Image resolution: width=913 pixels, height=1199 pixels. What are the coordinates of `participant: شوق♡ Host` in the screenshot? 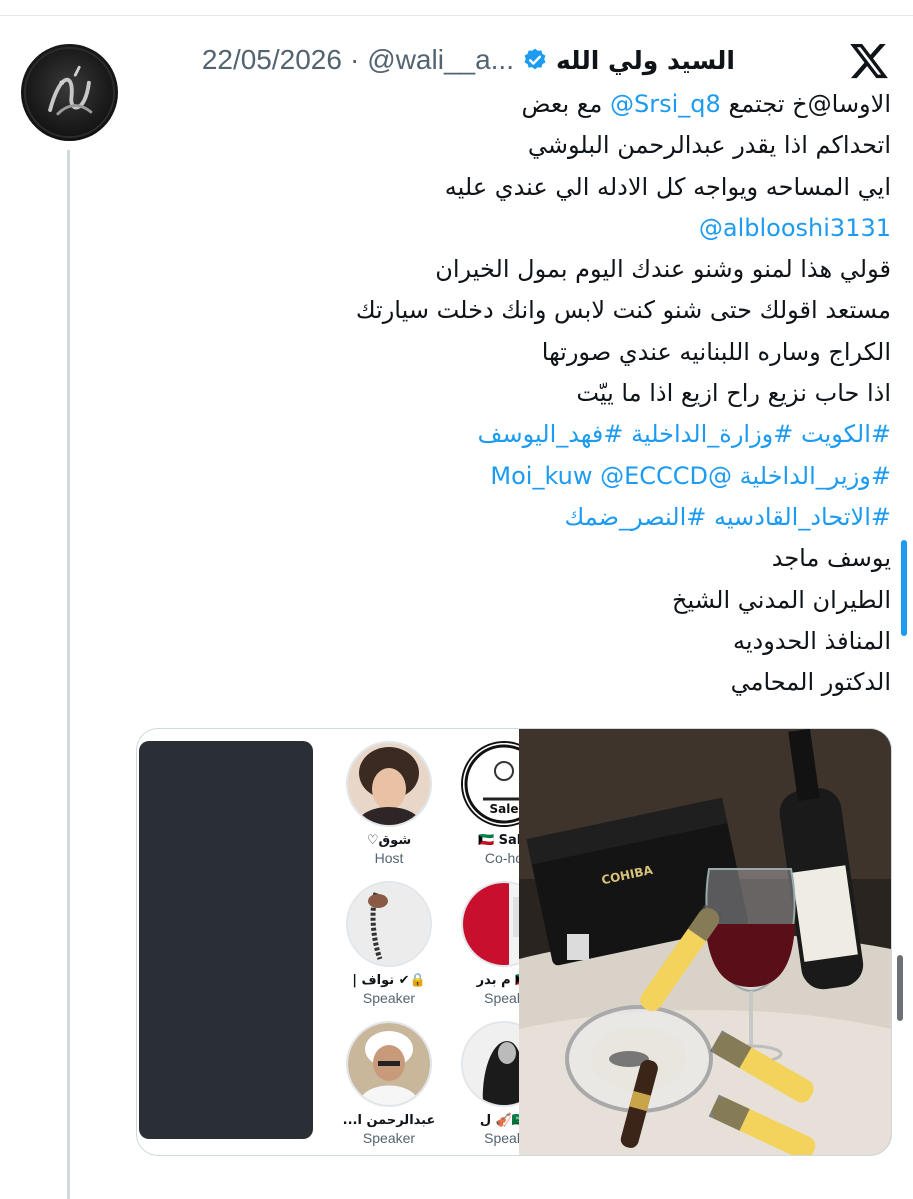 It's located at (389, 803).